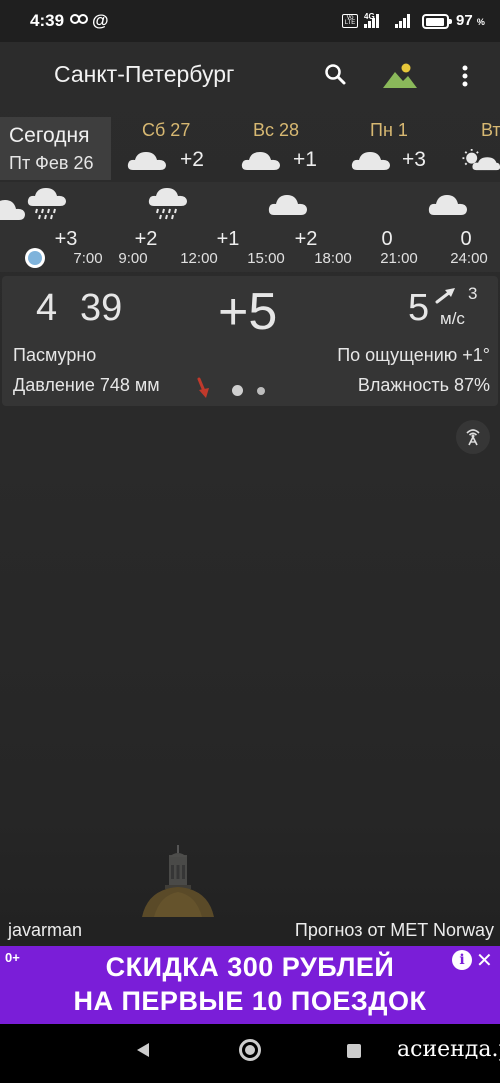 The height and width of the screenshot is (1083, 500). Describe the element at coordinates (169, 148) in the screenshot. I see `tab-day-1: Сб 27 +2` at that location.